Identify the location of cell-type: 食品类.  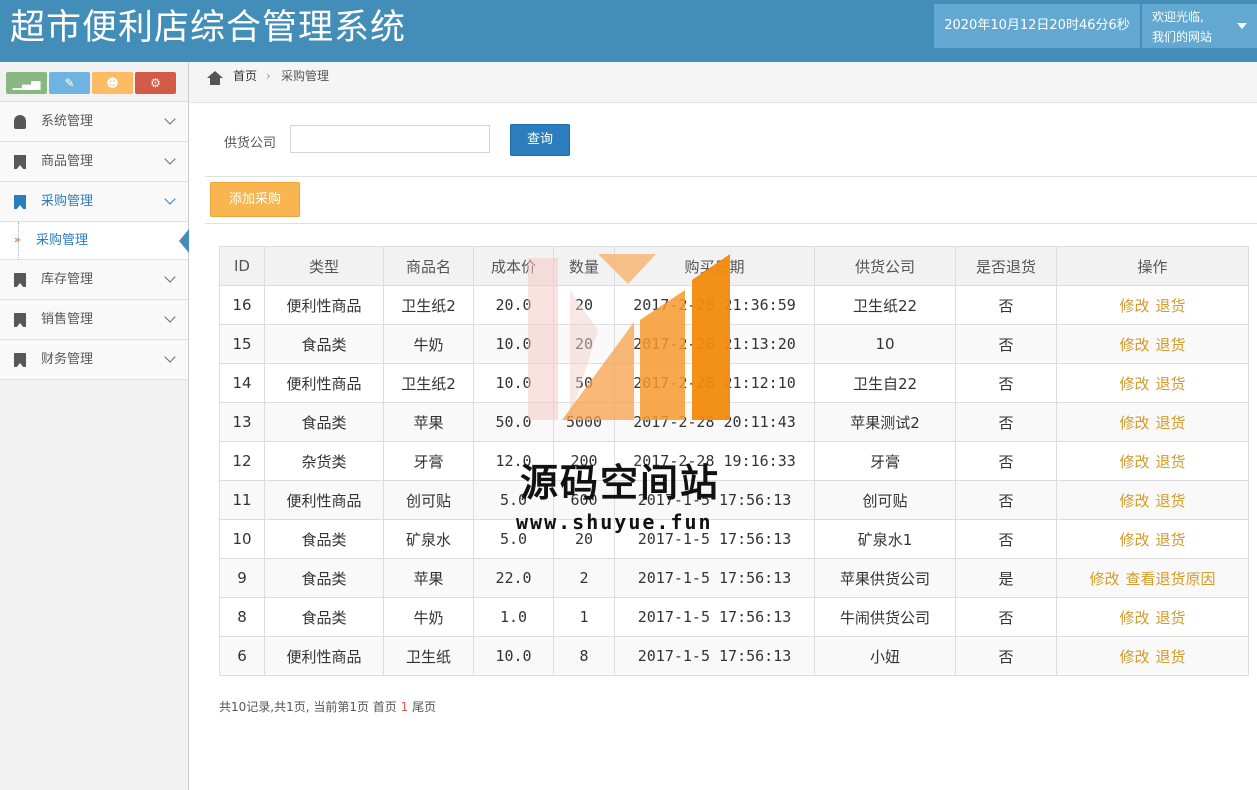
(324, 617).